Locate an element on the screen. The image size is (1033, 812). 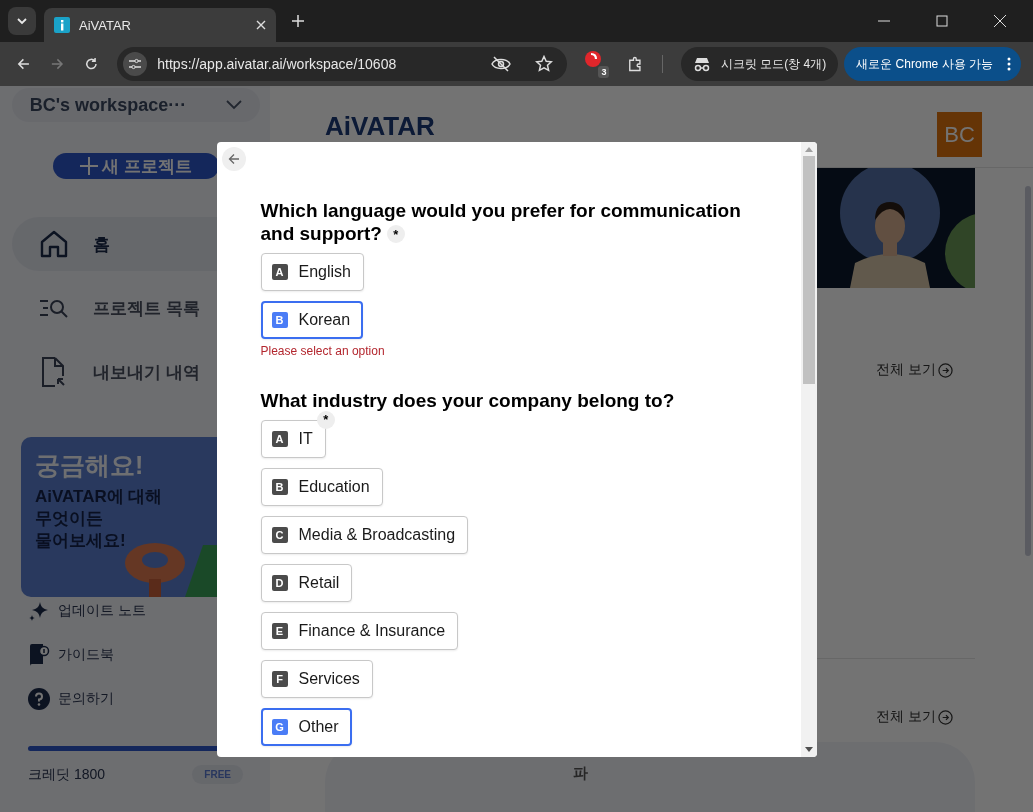
answer-option: D Retail is located at coordinates (306, 582).